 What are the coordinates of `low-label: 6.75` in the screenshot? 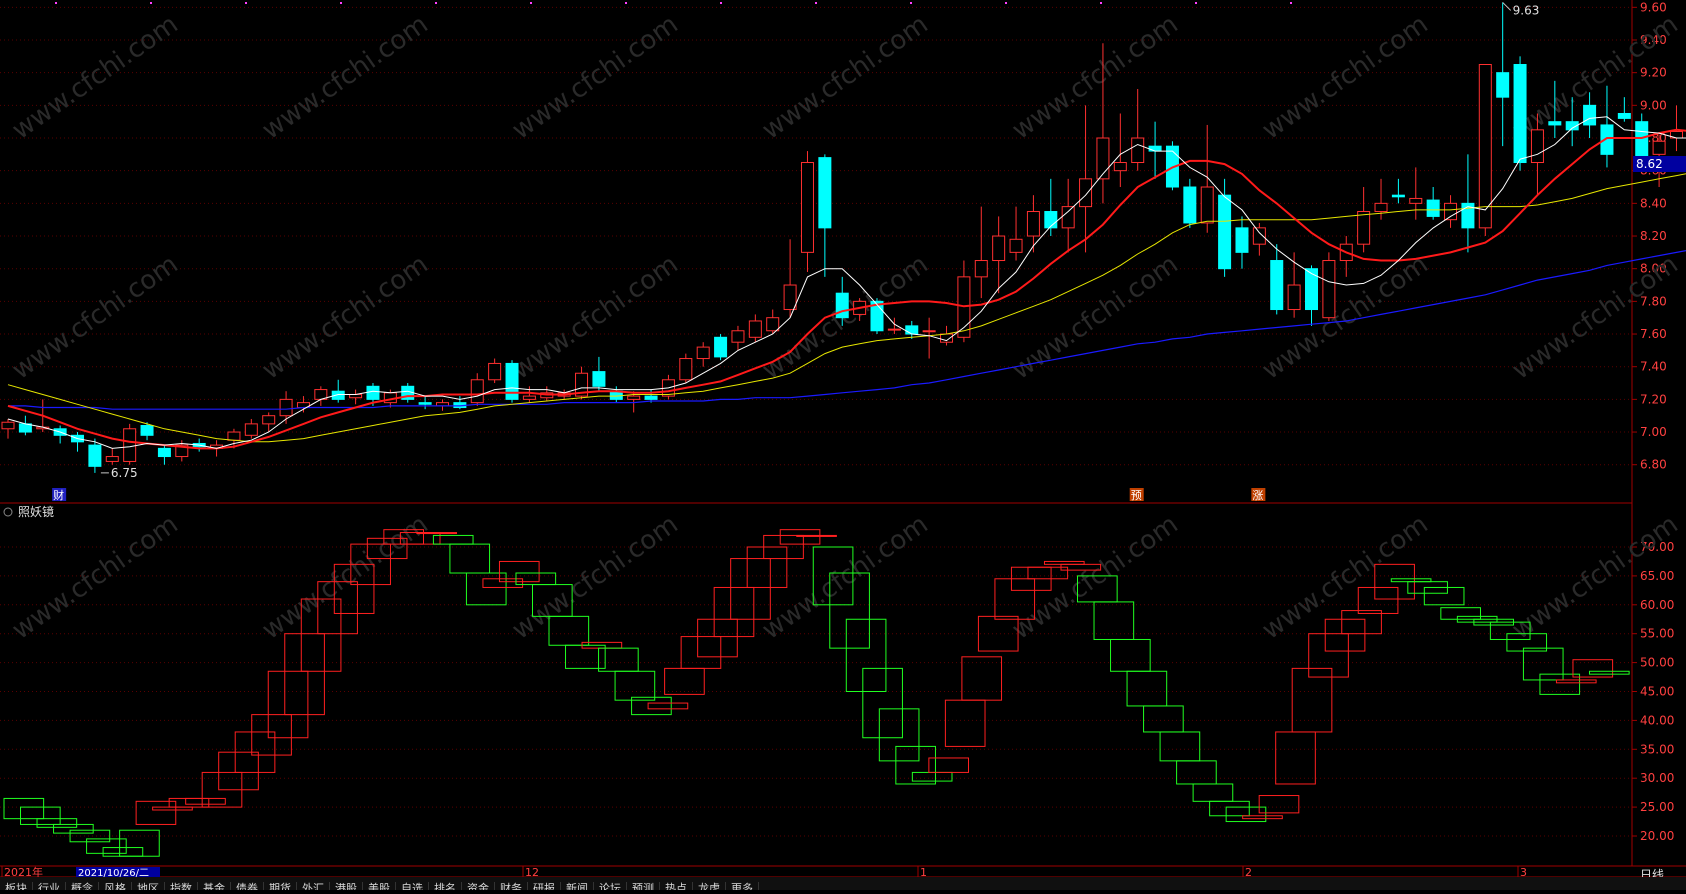 It's located at (124, 473).